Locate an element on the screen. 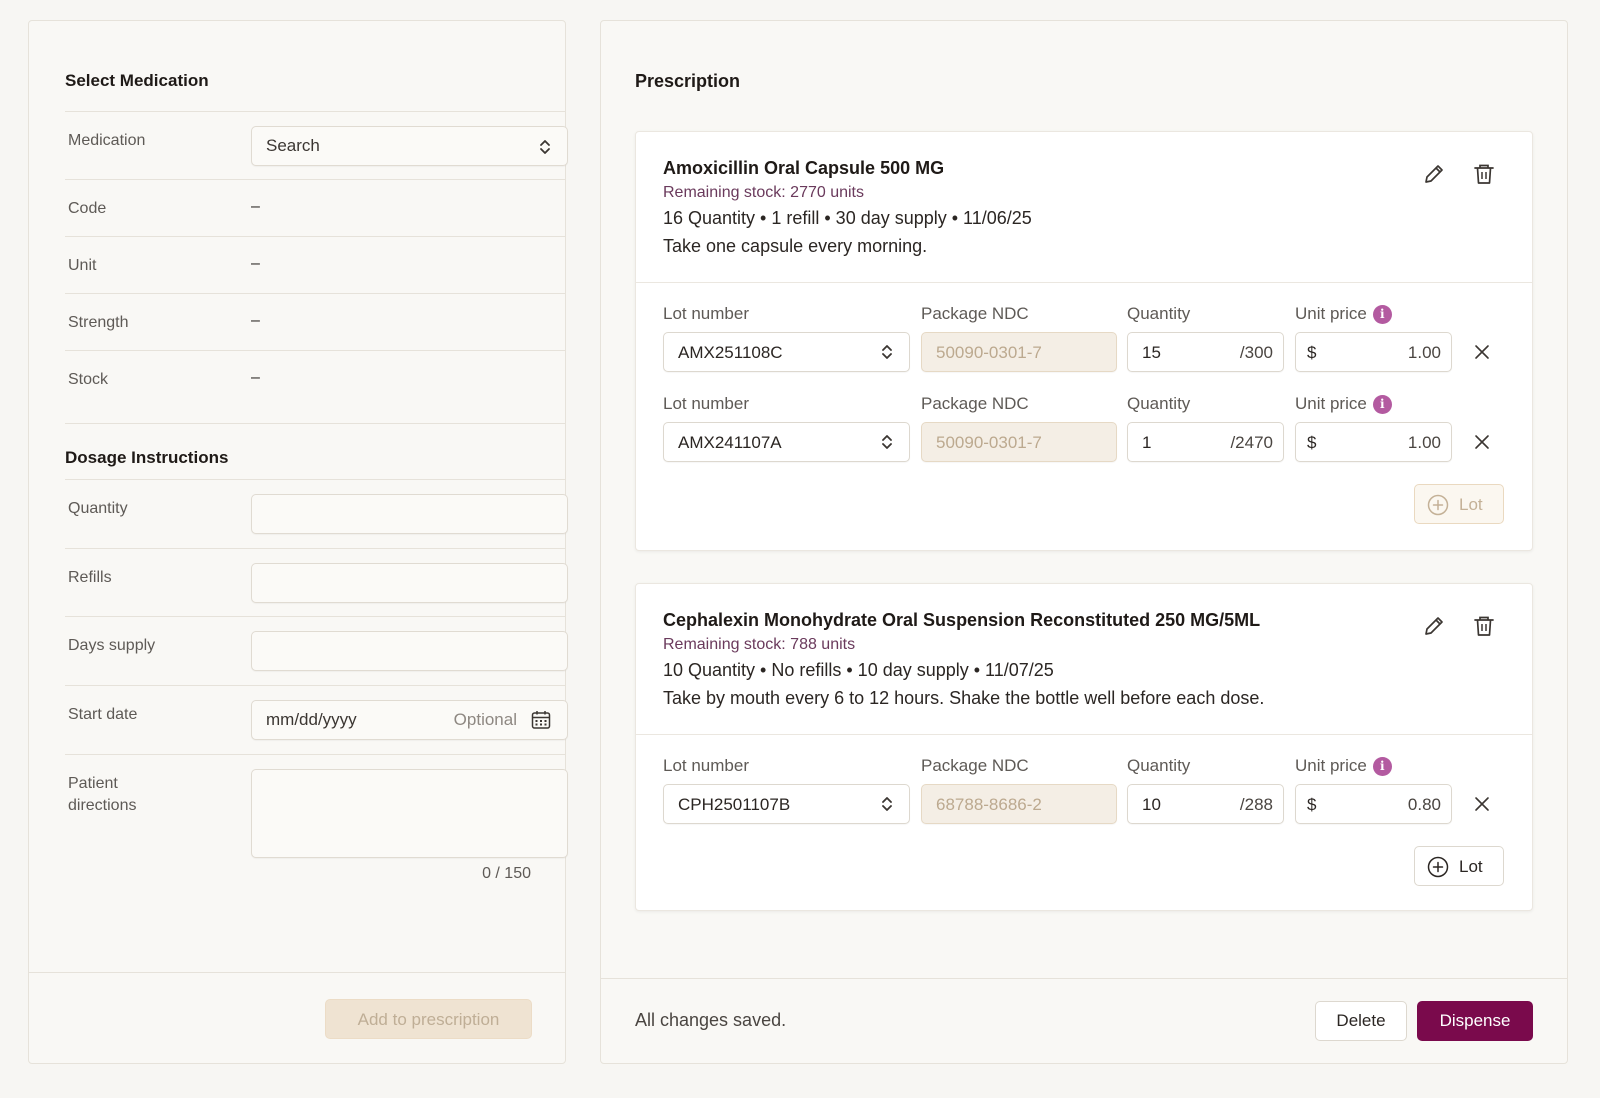 The image size is (1600, 1098). patient-directions-textarea is located at coordinates (409, 813).